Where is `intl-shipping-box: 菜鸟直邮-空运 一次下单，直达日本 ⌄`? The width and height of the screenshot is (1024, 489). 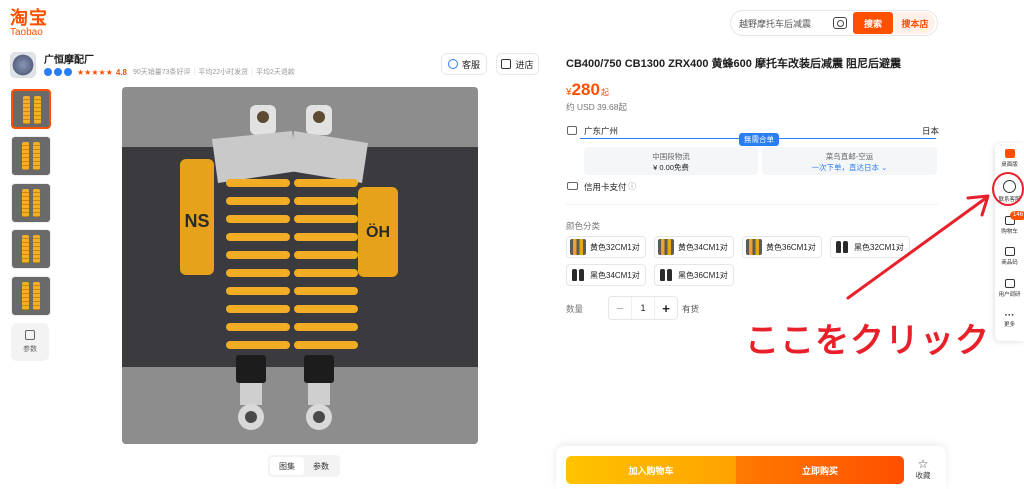
intl-shipping-box: 菜鸟直邮-空运 一次下单，直达日本 ⌄ is located at coordinates (849, 161).